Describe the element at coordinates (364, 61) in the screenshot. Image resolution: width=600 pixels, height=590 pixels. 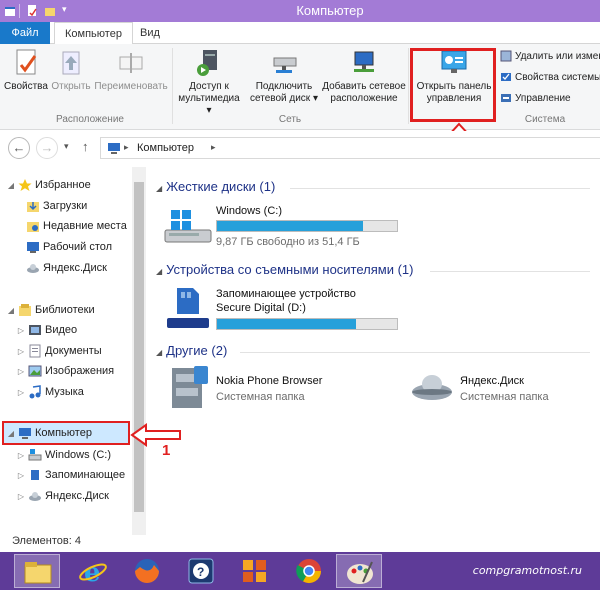
I see `network-location-icon` at that location.